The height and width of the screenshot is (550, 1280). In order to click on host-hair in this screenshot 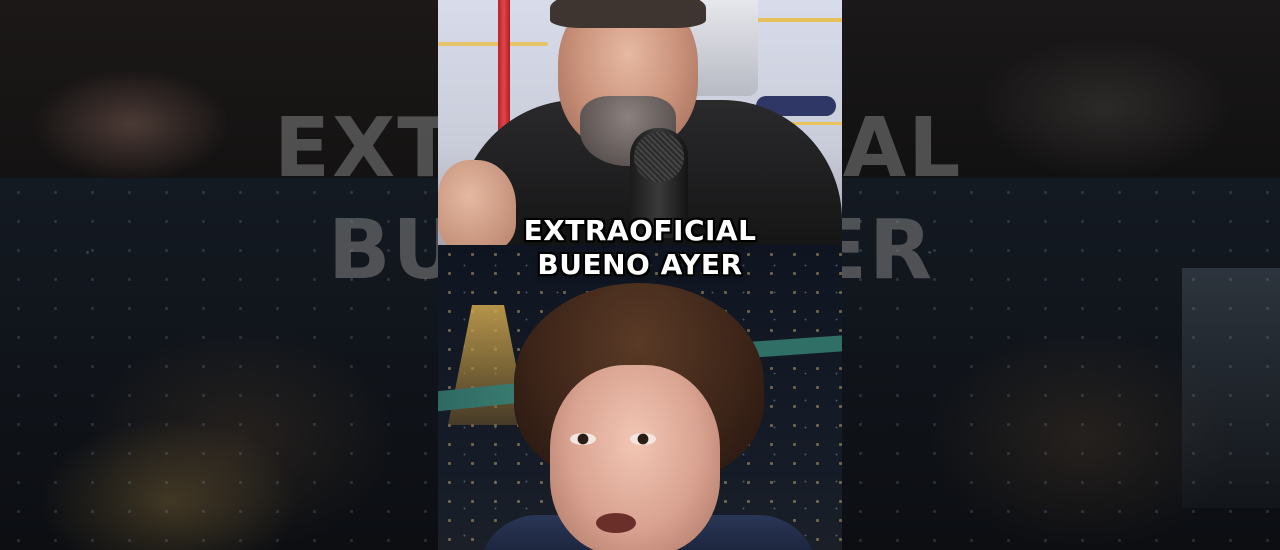, I will do `click(628, 14)`.